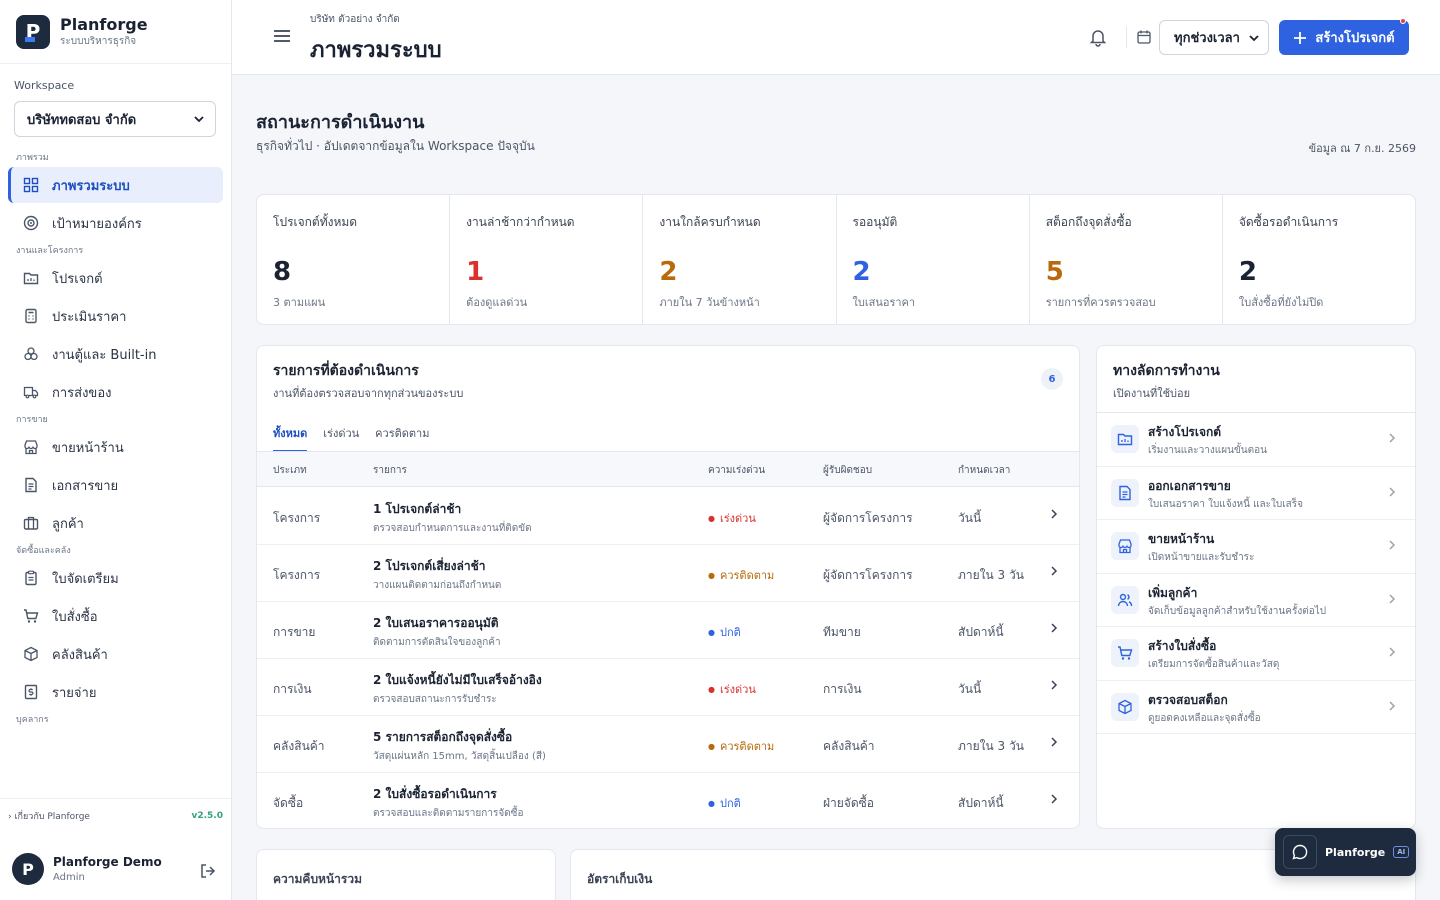 This screenshot has width=1440, height=900. Describe the element at coordinates (1185, 432) in the screenshot. I see `shortcut-name: สร้างโปรเจกต์` at that location.